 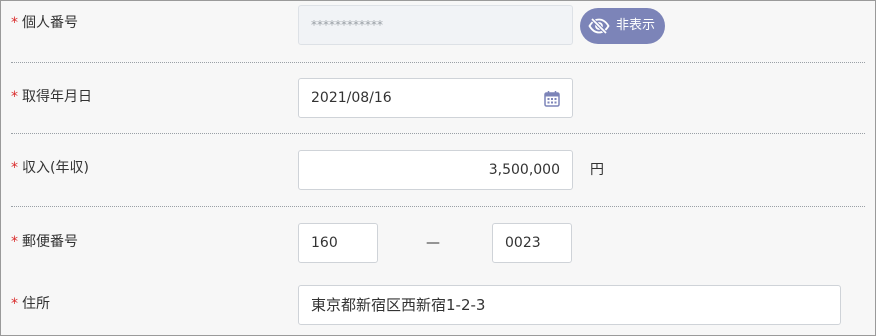 I want to click on acquired-date-field: 2021/08/16, so click(x=435, y=98).